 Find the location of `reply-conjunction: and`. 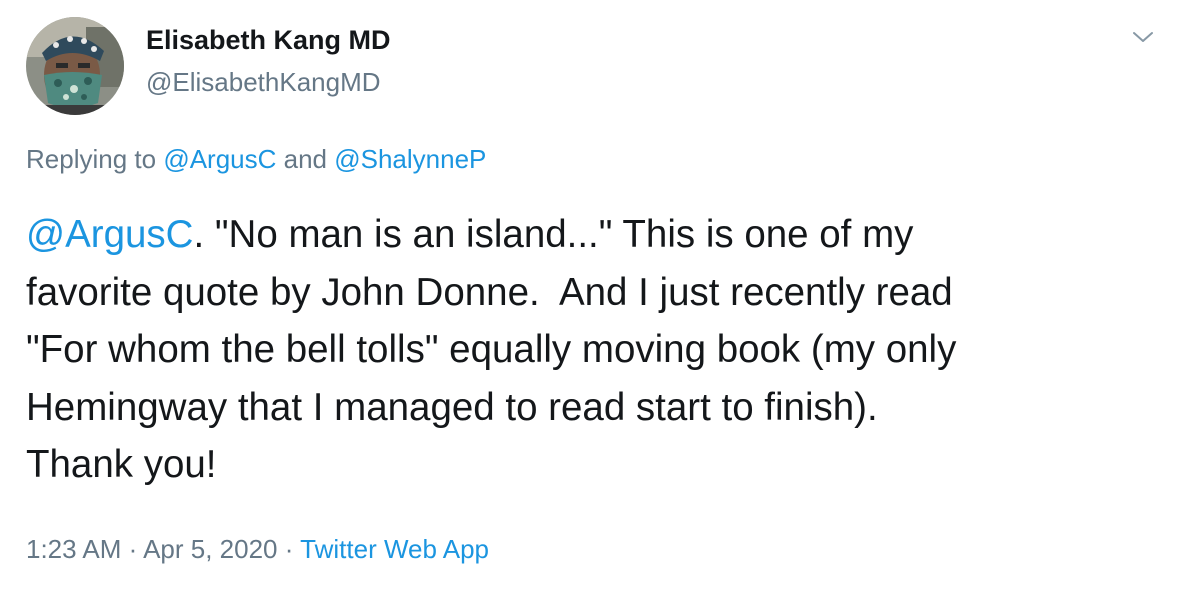

reply-conjunction: and is located at coordinates (305, 159).